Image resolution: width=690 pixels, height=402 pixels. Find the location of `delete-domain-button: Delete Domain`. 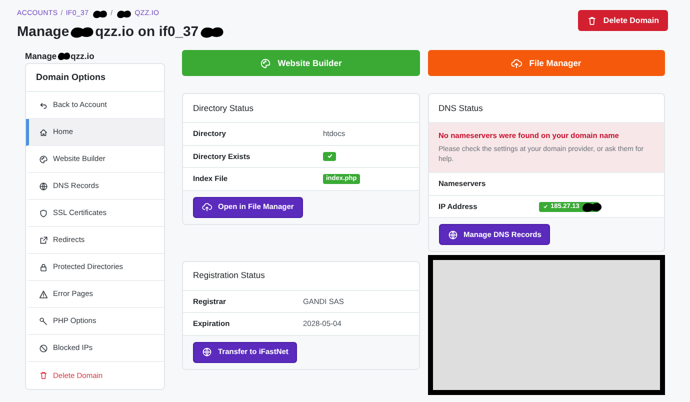

delete-domain-button: Delete Domain is located at coordinates (623, 20).